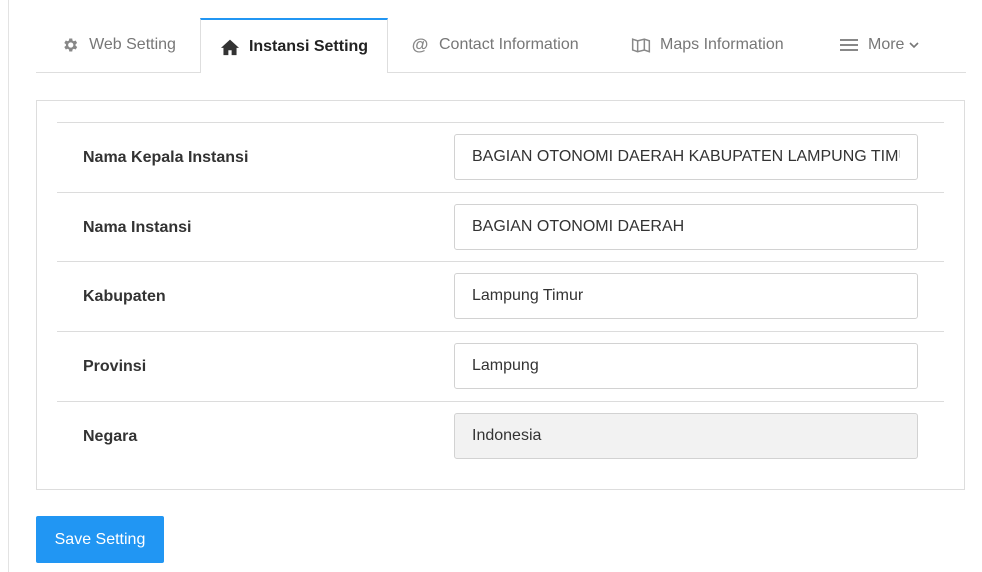  Describe the element at coordinates (849, 45) in the screenshot. I see `menu-icon` at that location.